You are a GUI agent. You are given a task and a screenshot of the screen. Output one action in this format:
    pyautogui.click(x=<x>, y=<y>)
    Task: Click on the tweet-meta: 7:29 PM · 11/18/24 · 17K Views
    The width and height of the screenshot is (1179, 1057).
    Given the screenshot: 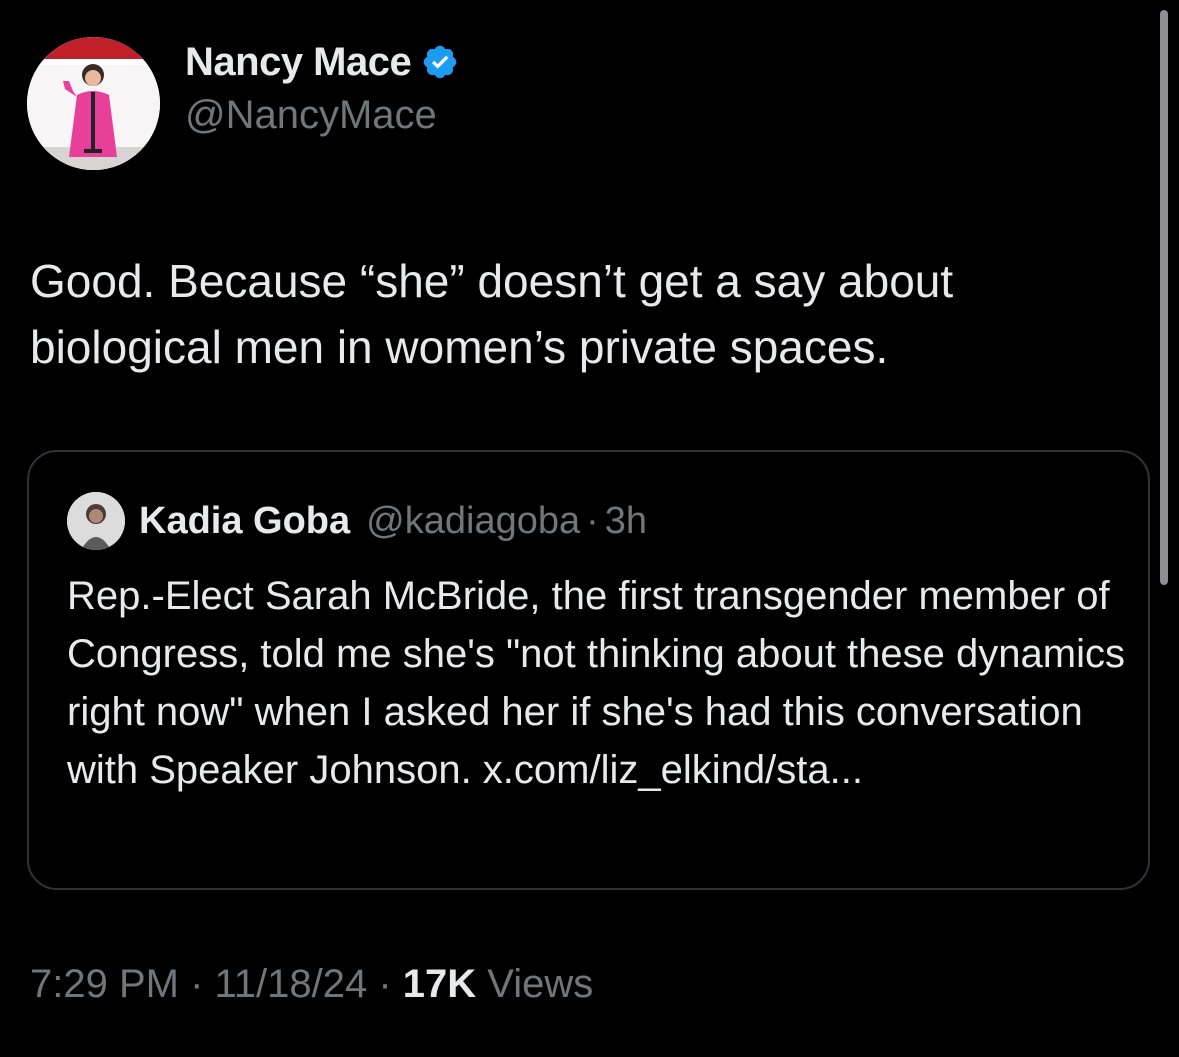 What is the action you would take?
    pyautogui.click(x=311, y=984)
    